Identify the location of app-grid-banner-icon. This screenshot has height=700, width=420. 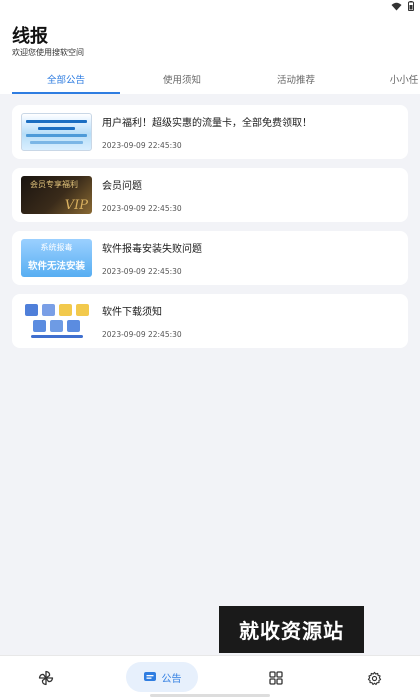
(56, 321).